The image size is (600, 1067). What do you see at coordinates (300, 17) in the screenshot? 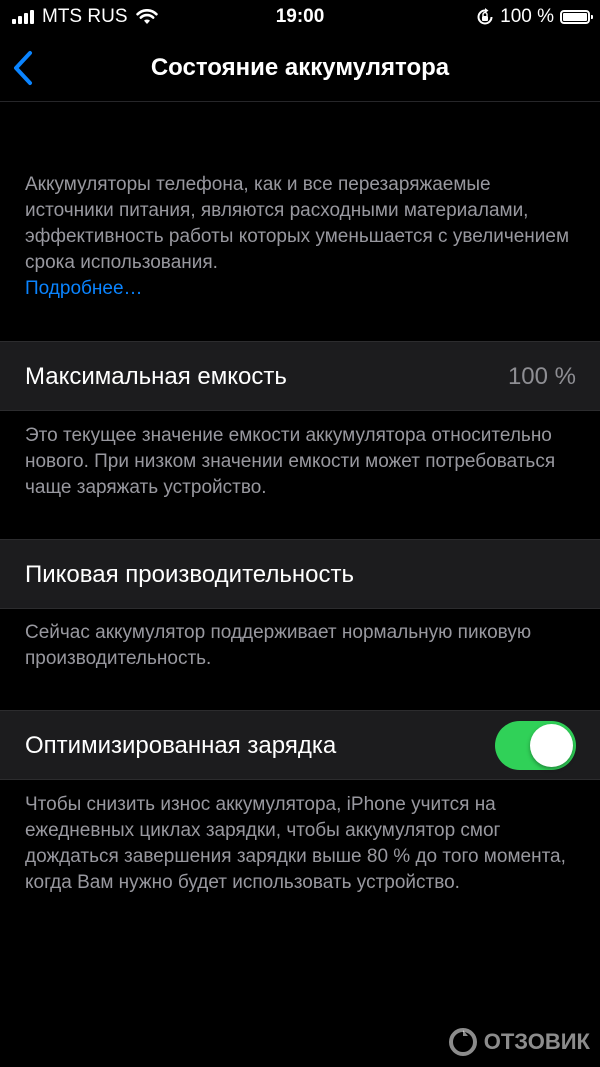
I see `status-bar: MTS RUS 19:00 100 %` at bounding box center [300, 17].